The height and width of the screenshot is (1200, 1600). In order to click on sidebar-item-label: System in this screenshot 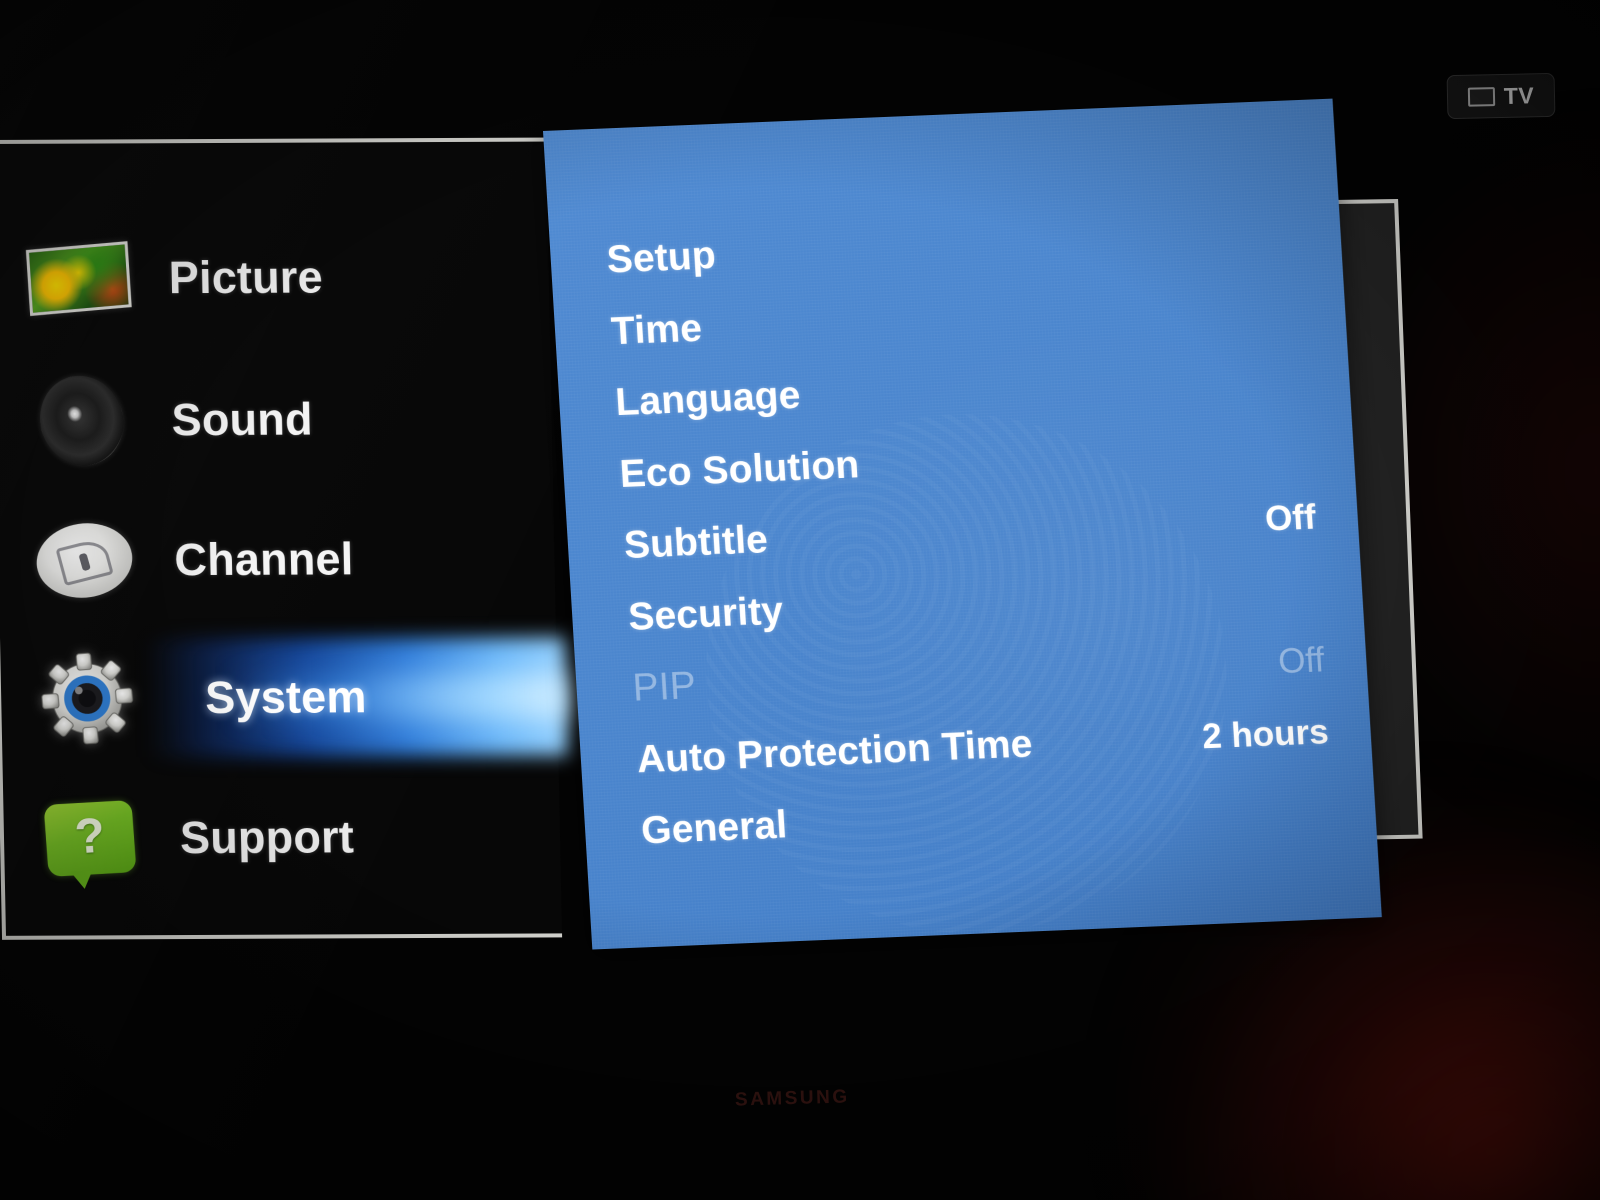, I will do `click(286, 697)`.